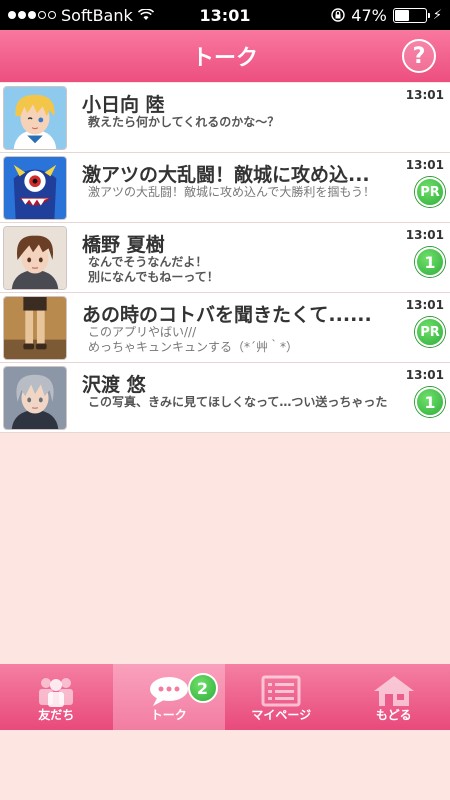  I want to click on talk-preview: 教えたら何かしてくれるのかな～？, so click(184, 122).